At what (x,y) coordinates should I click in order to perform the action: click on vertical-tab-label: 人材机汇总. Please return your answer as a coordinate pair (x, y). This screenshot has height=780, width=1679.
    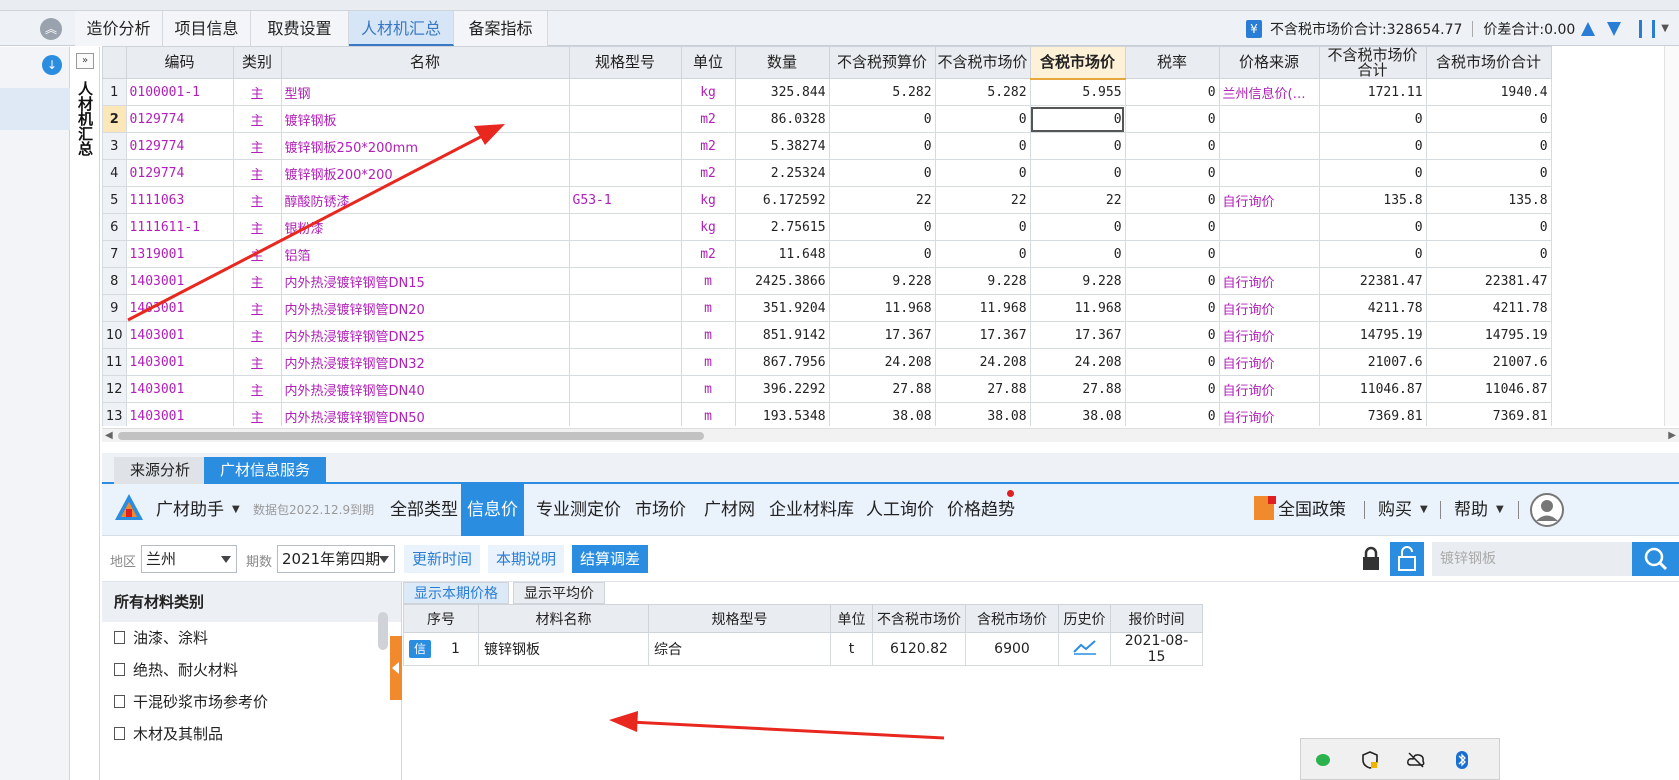
    Looking at the image, I should click on (85, 118).